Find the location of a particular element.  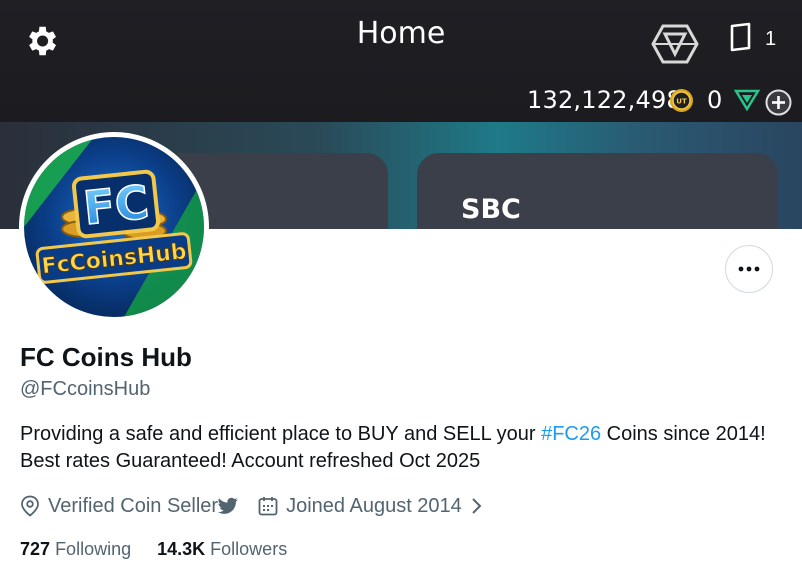

joined-date: Joined August 2014 is located at coordinates (374, 505).